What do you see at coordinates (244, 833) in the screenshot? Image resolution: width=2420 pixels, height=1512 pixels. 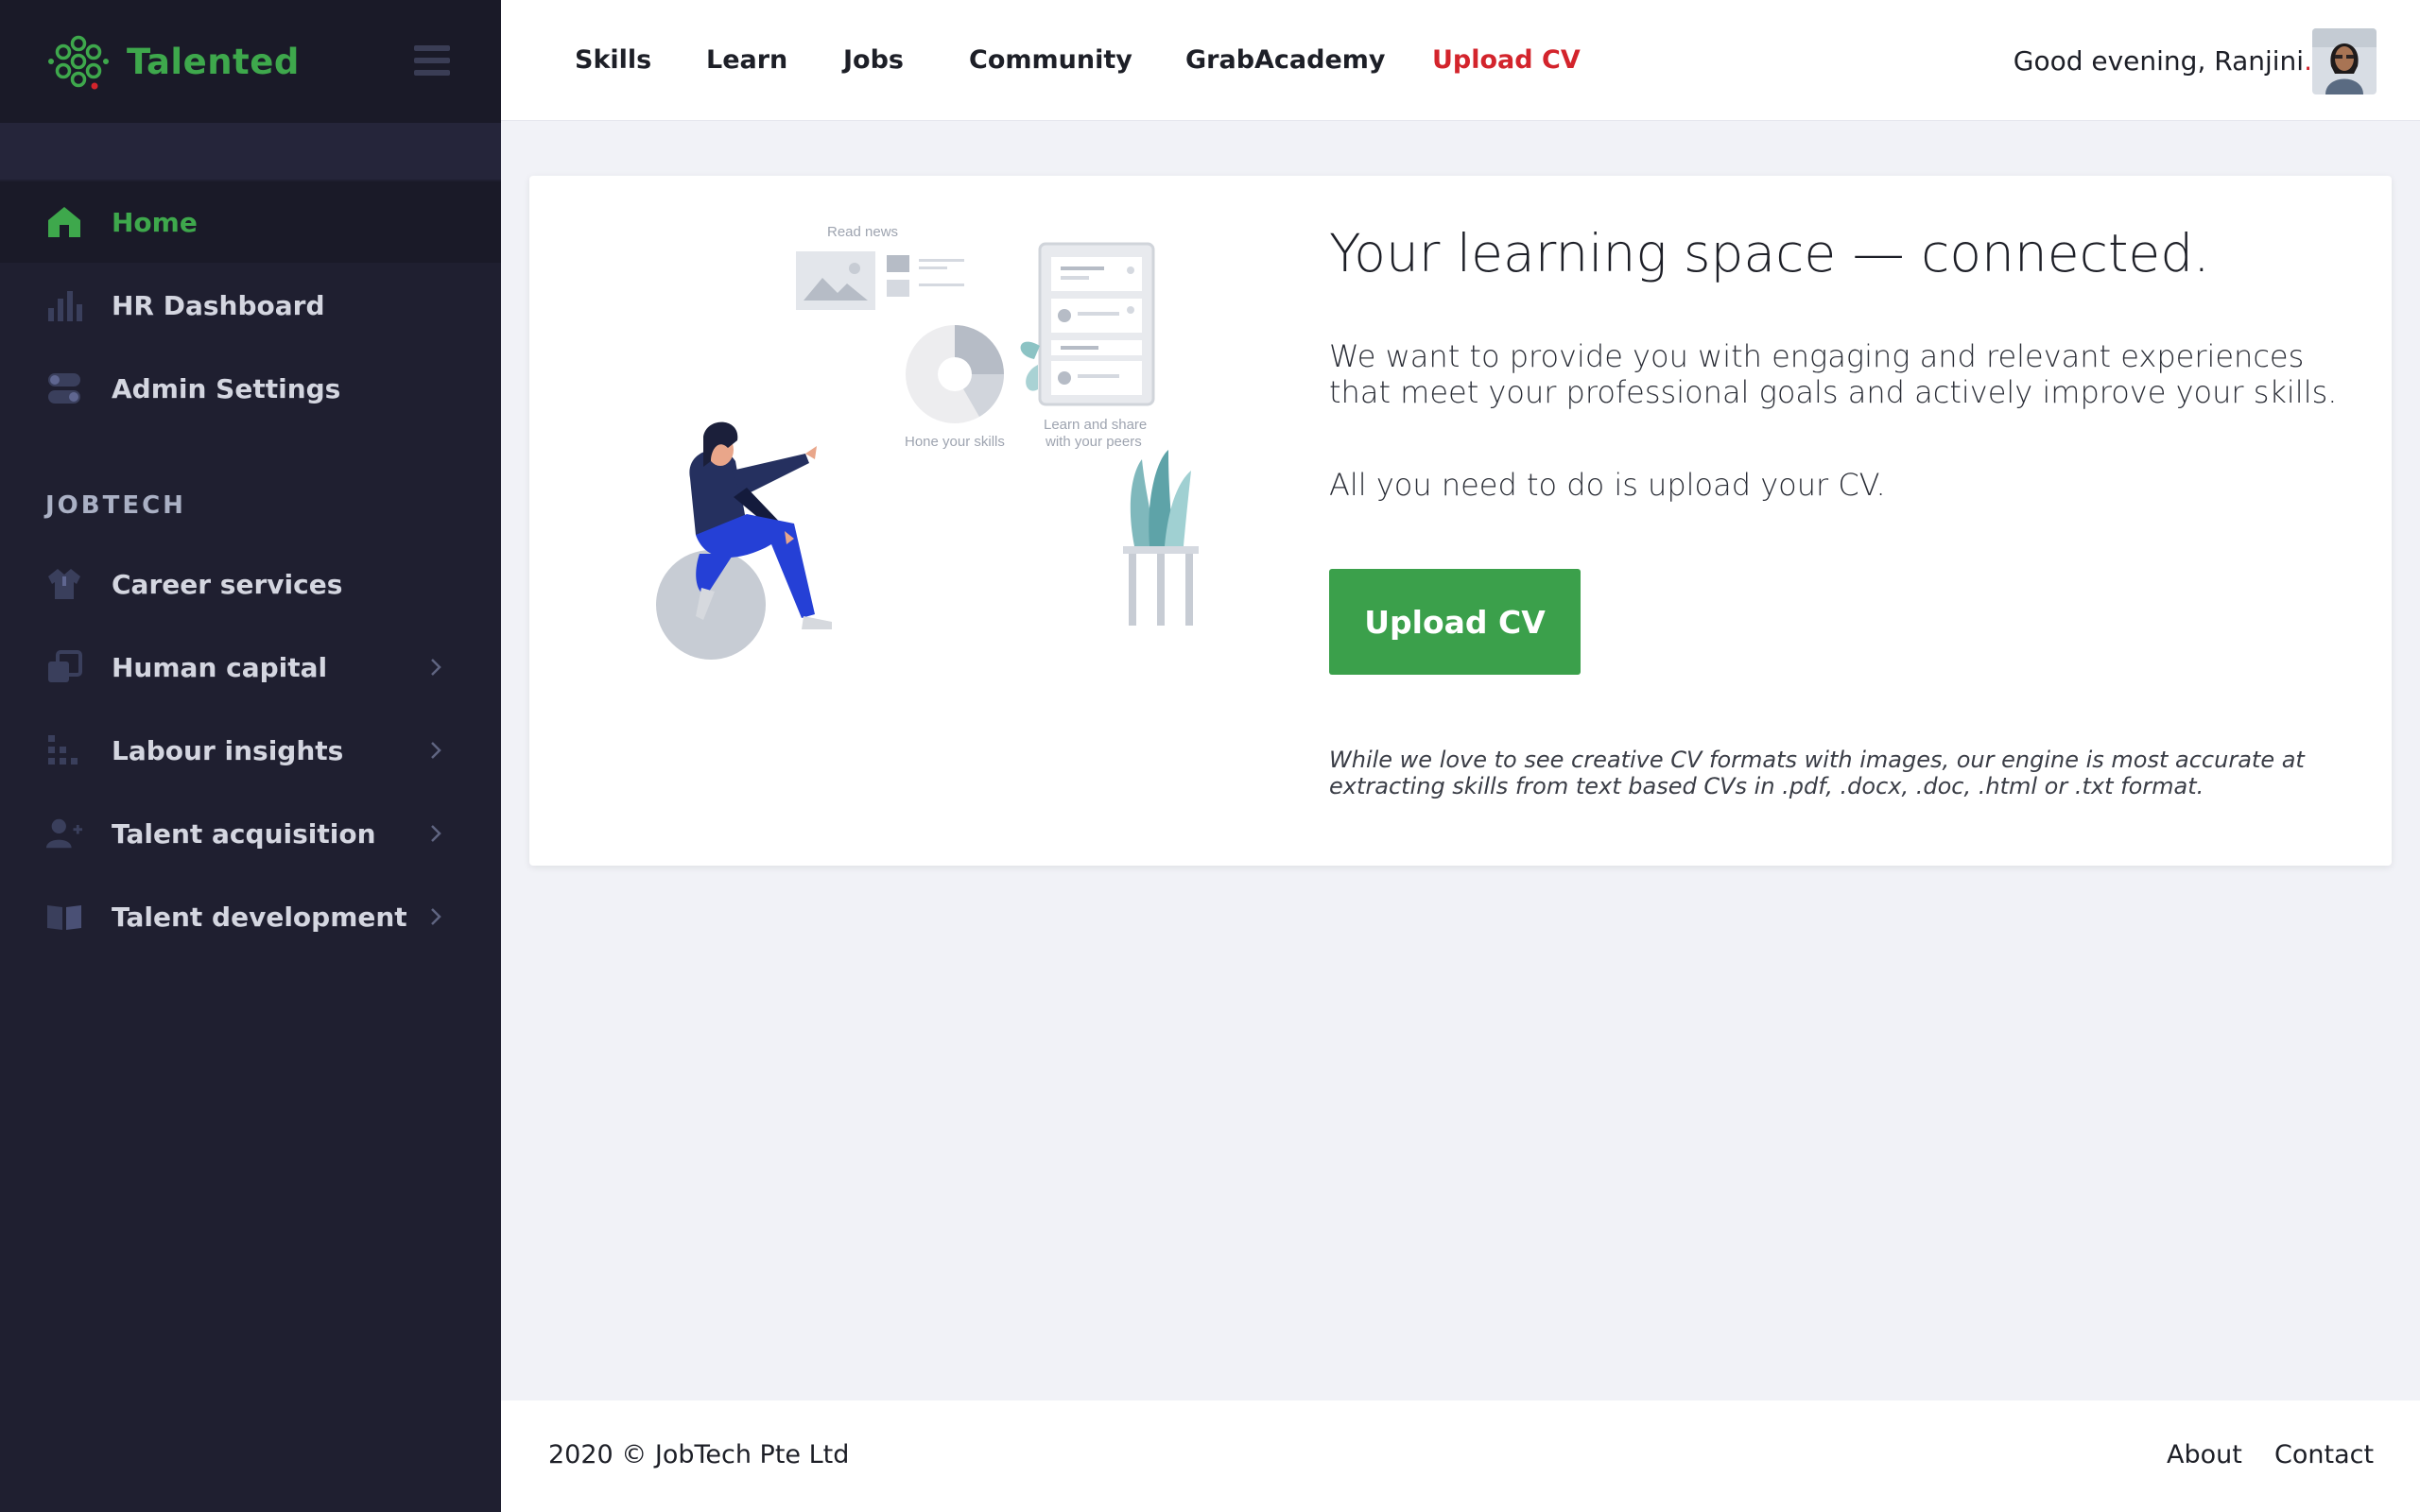 I see `sidebar-item-label: Talent acquisition` at bounding box center [244, 833].